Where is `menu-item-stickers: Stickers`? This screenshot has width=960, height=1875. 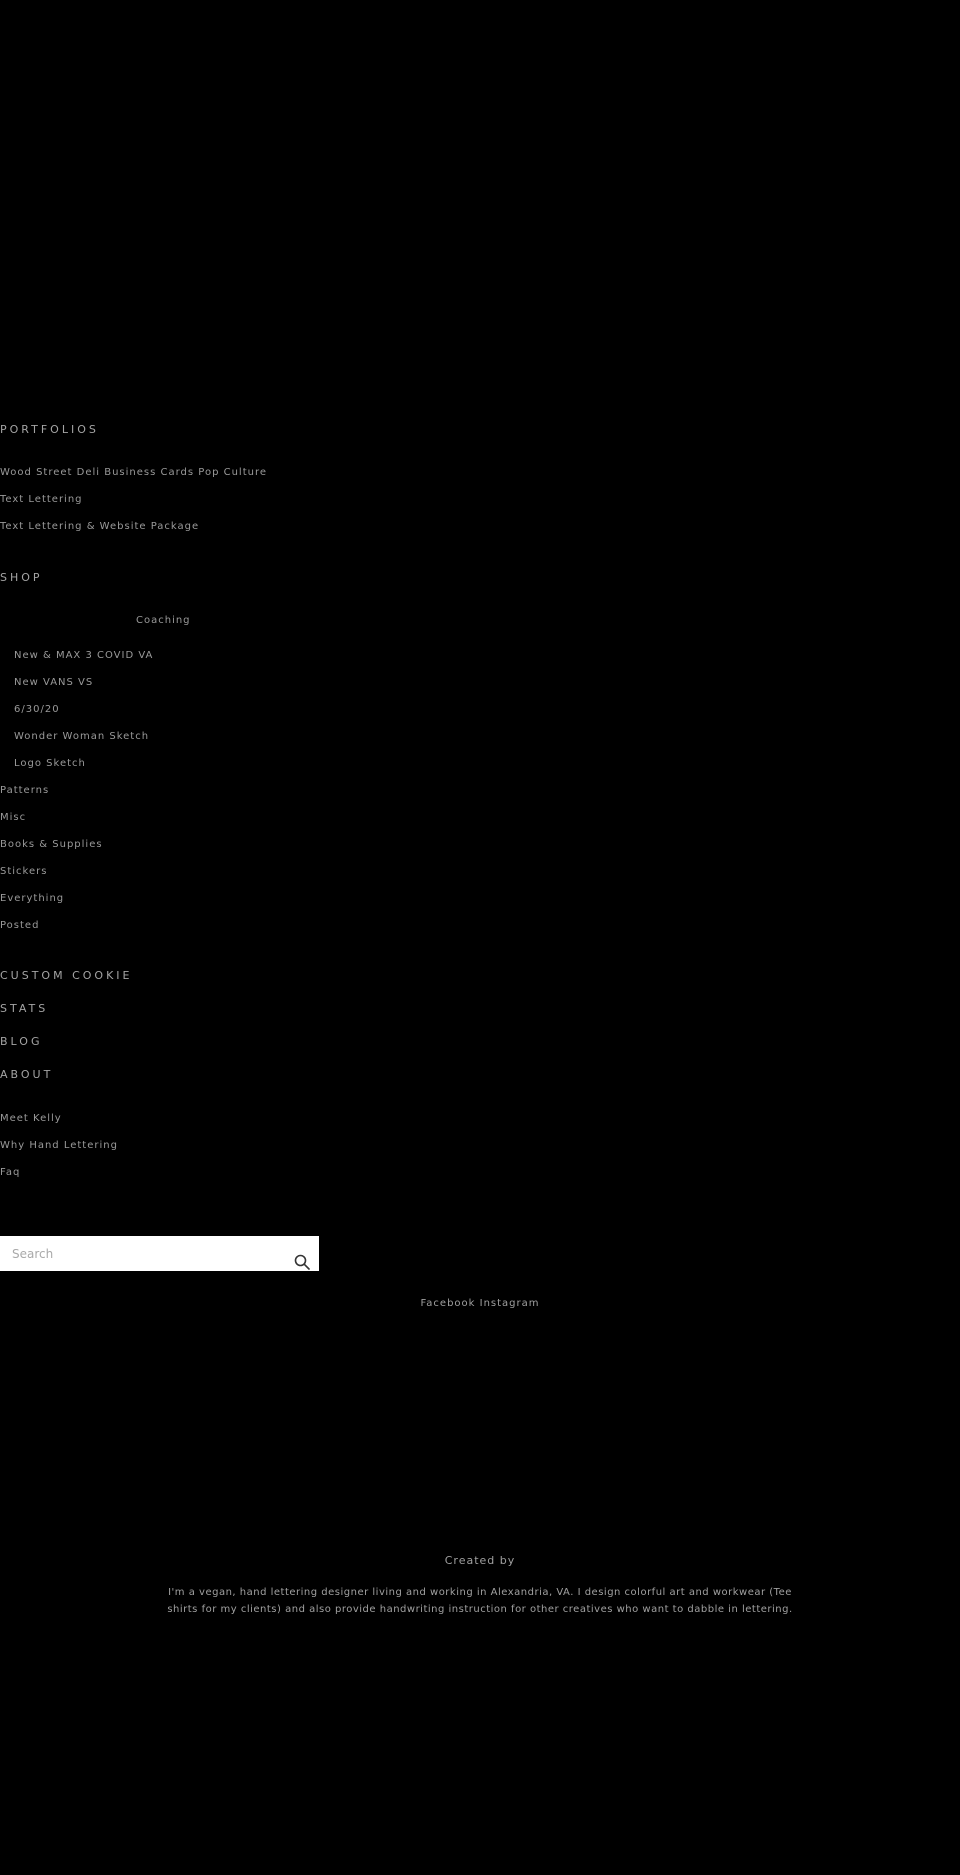 menu-item-stickers: Stickers is located at coordinates (23, 872).